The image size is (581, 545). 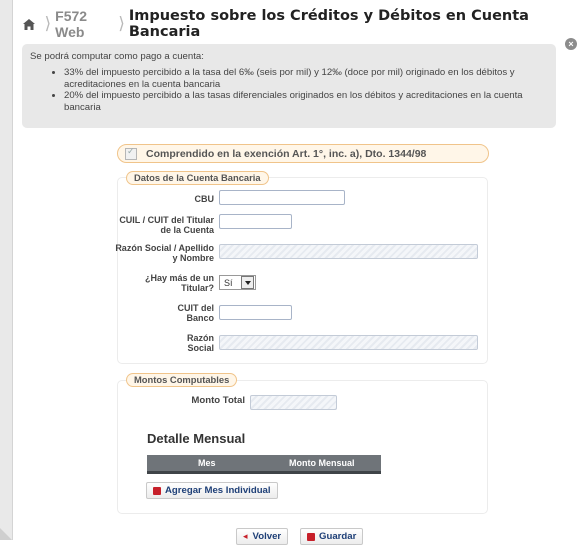 I want to click on monto-total-input, so click(x=293, y=402).